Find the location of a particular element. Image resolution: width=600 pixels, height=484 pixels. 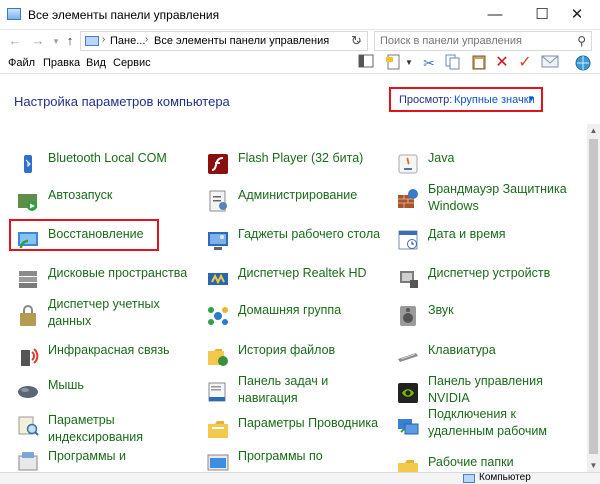

highlight-box is located at coordinates (84, 235).